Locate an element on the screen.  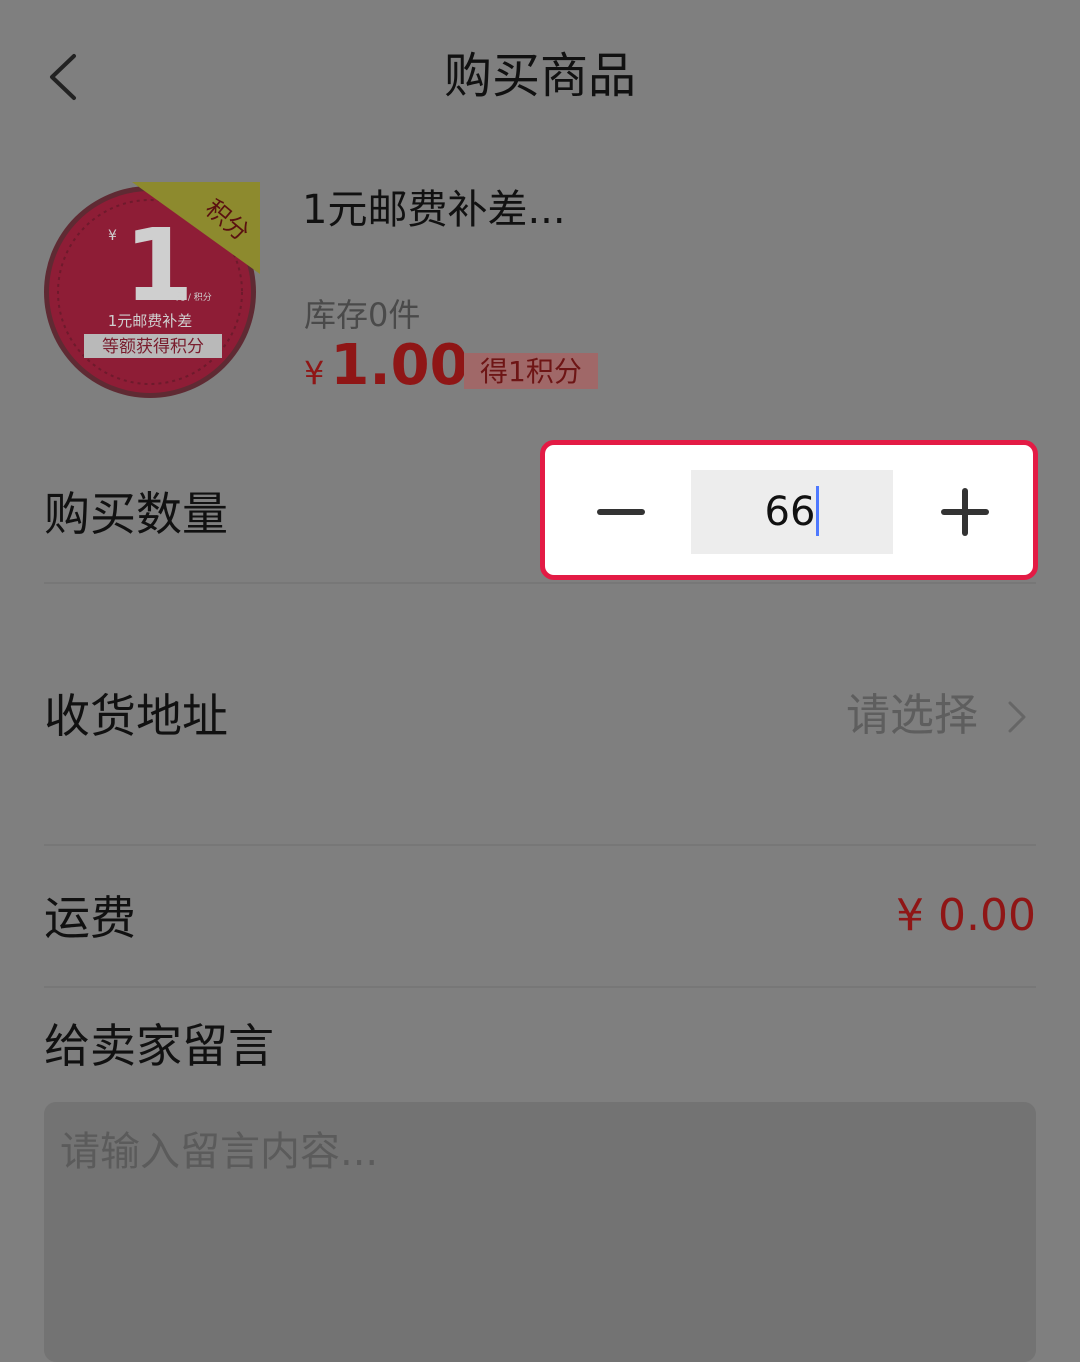
thumbnail-line1: 1元邮费补差 is located at coordinates (150, 321).